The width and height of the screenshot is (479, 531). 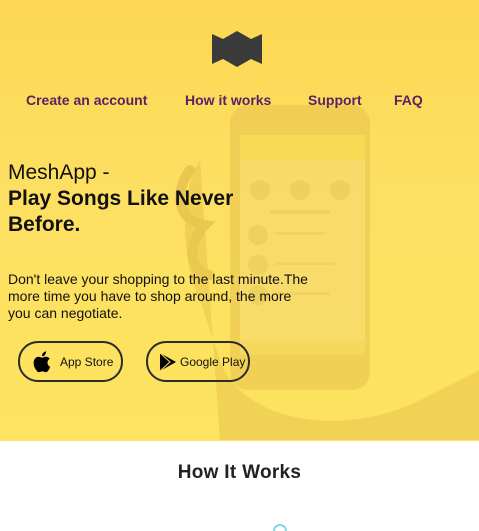 I want to click on google-play-label: Google Play, so click(x=213, y=361).